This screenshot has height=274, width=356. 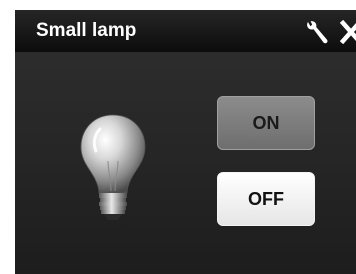 I want to click on wrench-icon, so click(x=317, y=32).